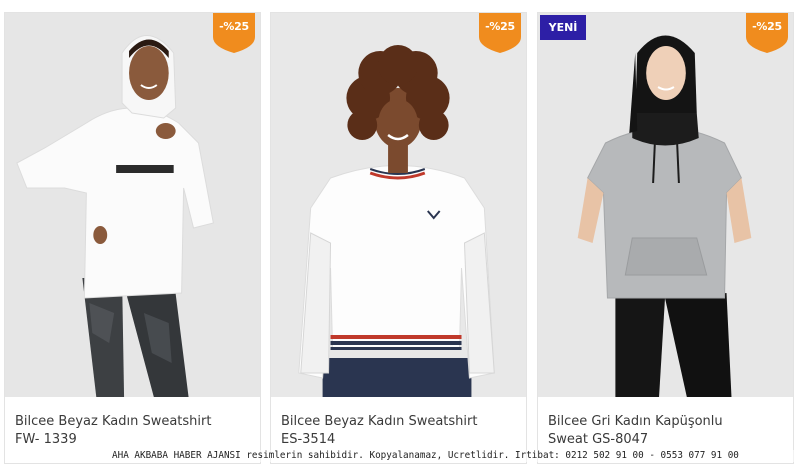 The height and width of the screenshot is (471, 800). What do you see at coordinates (563, 27) in the screenshot?
I see `new-badge: YENİ` at bounding box center [563, 27].